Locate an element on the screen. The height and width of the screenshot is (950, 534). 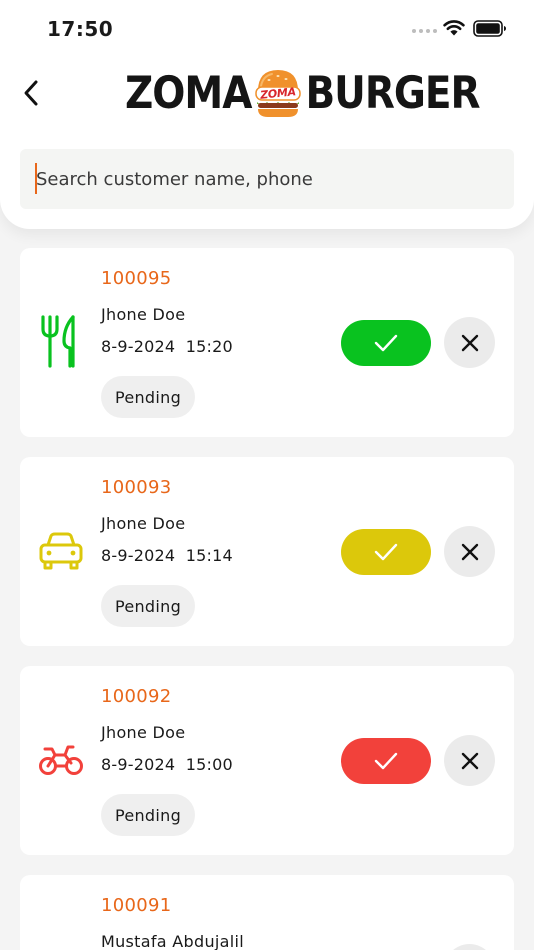
order-id: 100093 is located at coordinates (136, 487).